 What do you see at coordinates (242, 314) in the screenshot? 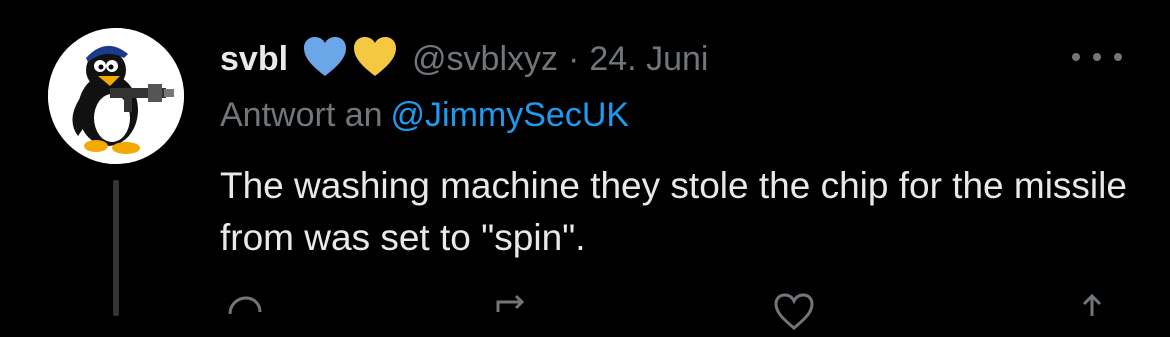
I see `reply-icon` at bounding box center [242, 314].